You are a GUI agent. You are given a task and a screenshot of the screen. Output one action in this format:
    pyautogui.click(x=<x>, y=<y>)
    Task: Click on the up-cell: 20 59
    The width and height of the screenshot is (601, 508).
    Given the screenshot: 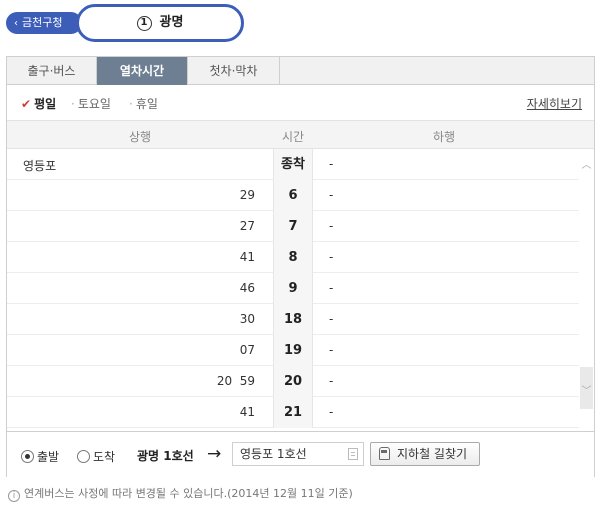 What is the action you would take?
    pyautogui.click(x=235, y=381)
    